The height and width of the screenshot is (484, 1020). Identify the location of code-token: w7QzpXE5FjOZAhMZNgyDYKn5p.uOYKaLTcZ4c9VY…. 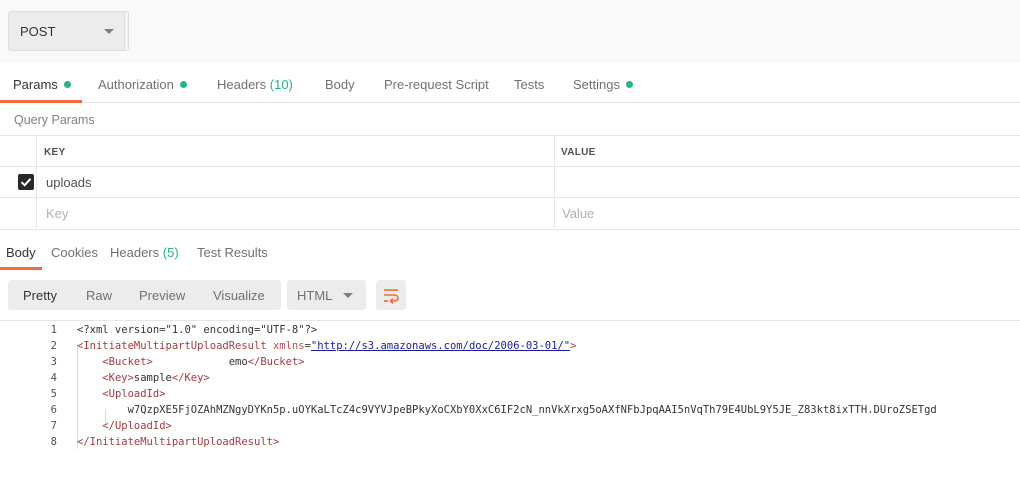
(507, 410).